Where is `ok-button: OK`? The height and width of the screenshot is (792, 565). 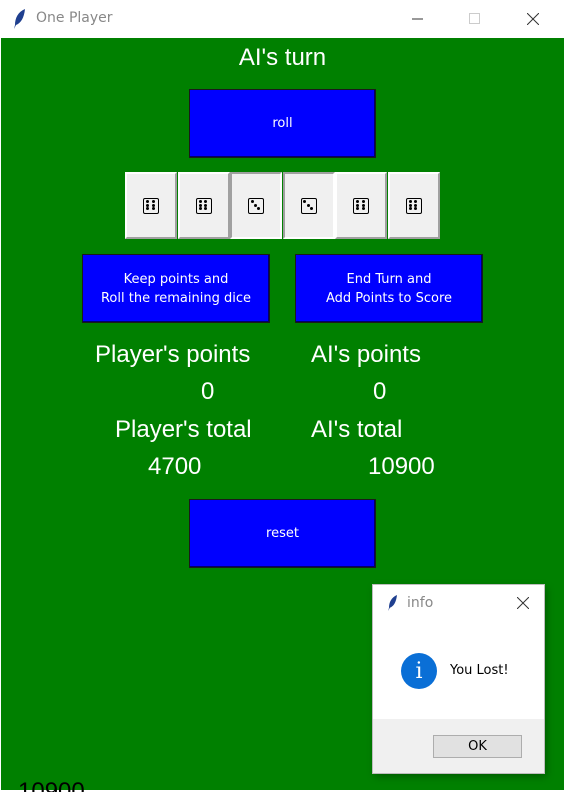 ok-button: OK is located at coordinates (477, 746).